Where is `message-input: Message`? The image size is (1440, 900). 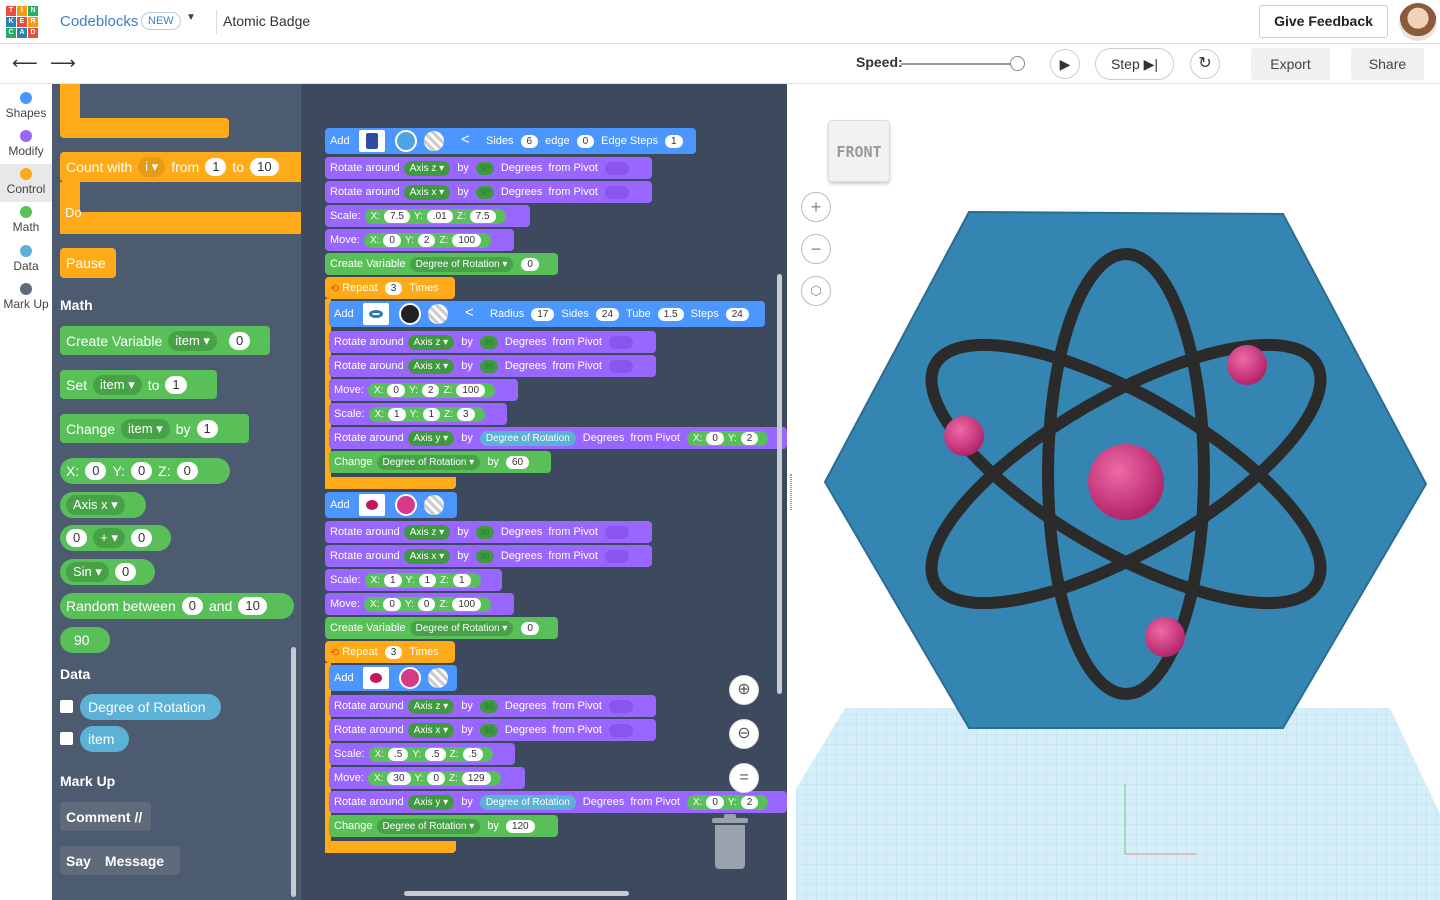 message-input: Message is located at coordinates (134, 861).